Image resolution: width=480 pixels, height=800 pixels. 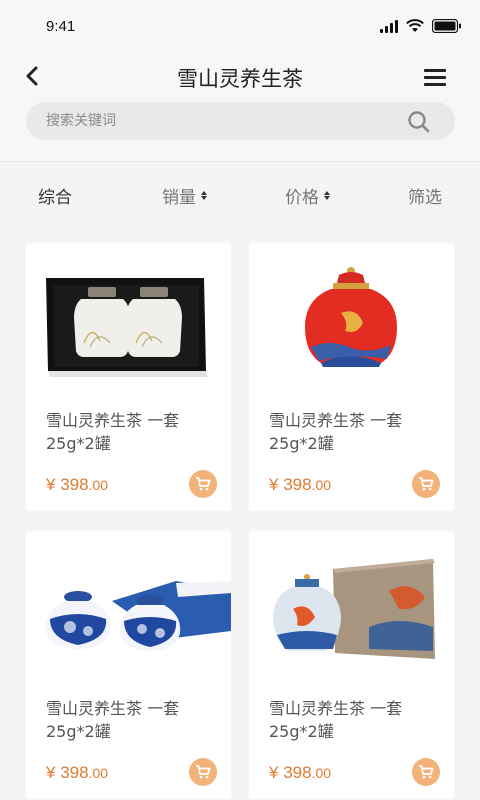 I want to click on status-bar: 9:41, so click(x=240, y=25).